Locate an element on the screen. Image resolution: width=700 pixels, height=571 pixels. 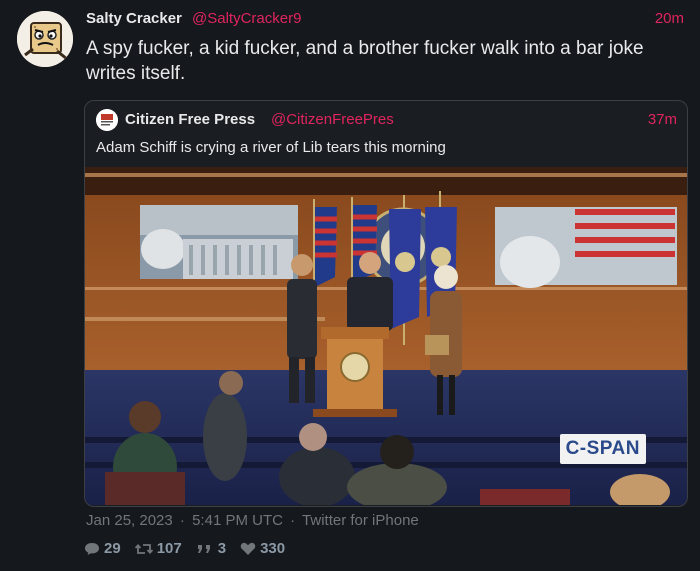
retweet-button: 107 is located at coordinates (158, 548).